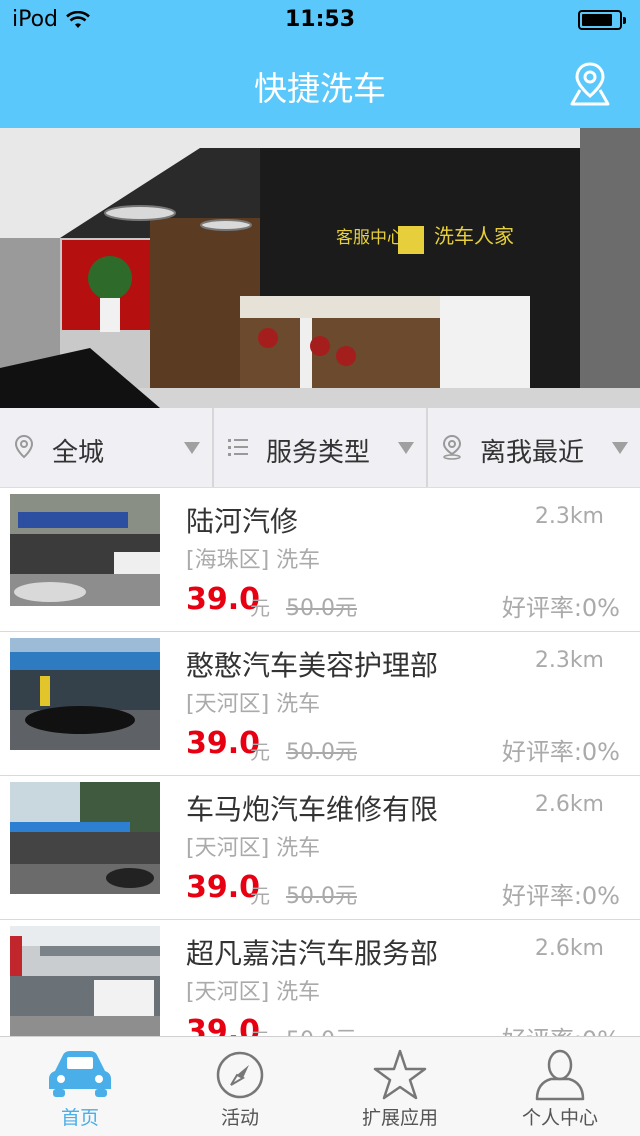  Describe the element at coordinates (24, 446) in the screenshot. I see `location-pin-icon` at that location.